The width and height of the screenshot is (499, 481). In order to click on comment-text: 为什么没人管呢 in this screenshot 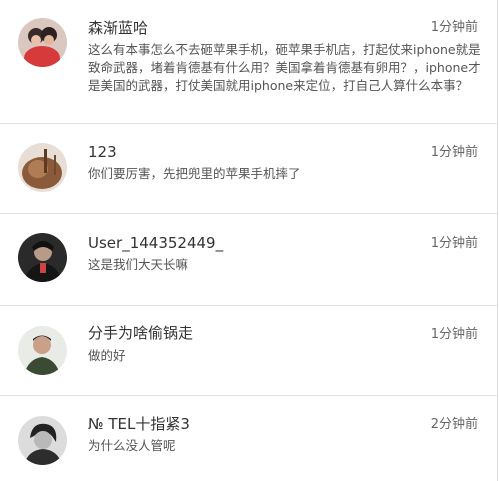, I will do `click(132, 445)`.